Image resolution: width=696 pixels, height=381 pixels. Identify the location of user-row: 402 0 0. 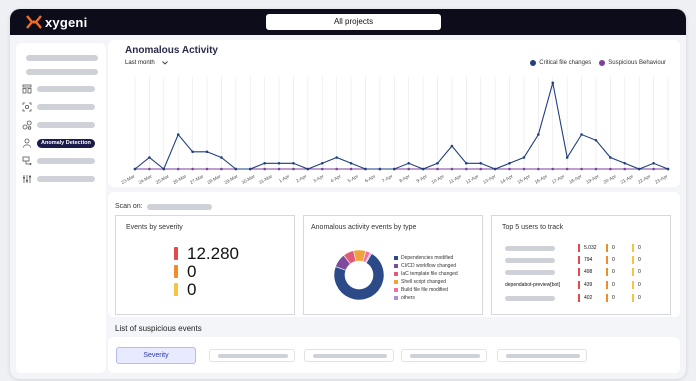
(585, 298).